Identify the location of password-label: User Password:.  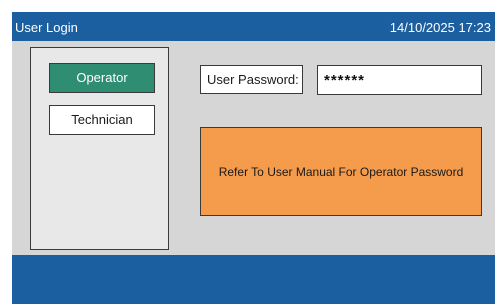
(251, 79).